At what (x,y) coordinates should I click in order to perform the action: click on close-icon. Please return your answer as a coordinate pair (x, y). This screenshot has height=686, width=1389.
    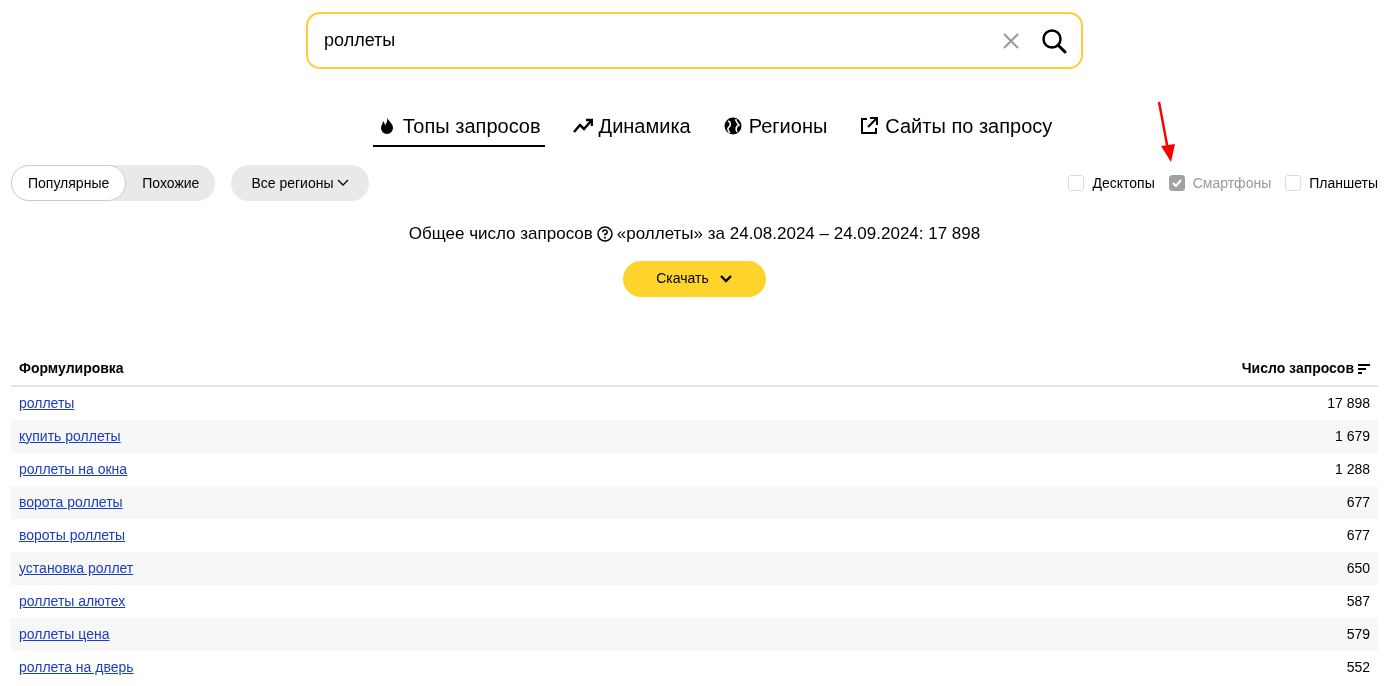
    Looking at the image, I should click on (1011, 40).